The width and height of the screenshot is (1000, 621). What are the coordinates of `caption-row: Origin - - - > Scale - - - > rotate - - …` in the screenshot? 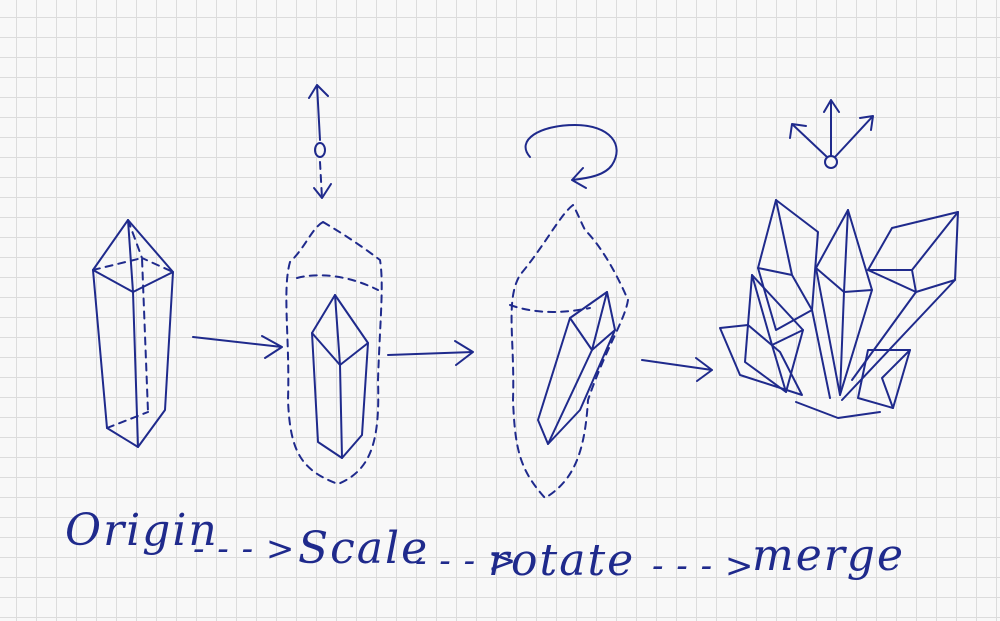 It's located at (485, 545).